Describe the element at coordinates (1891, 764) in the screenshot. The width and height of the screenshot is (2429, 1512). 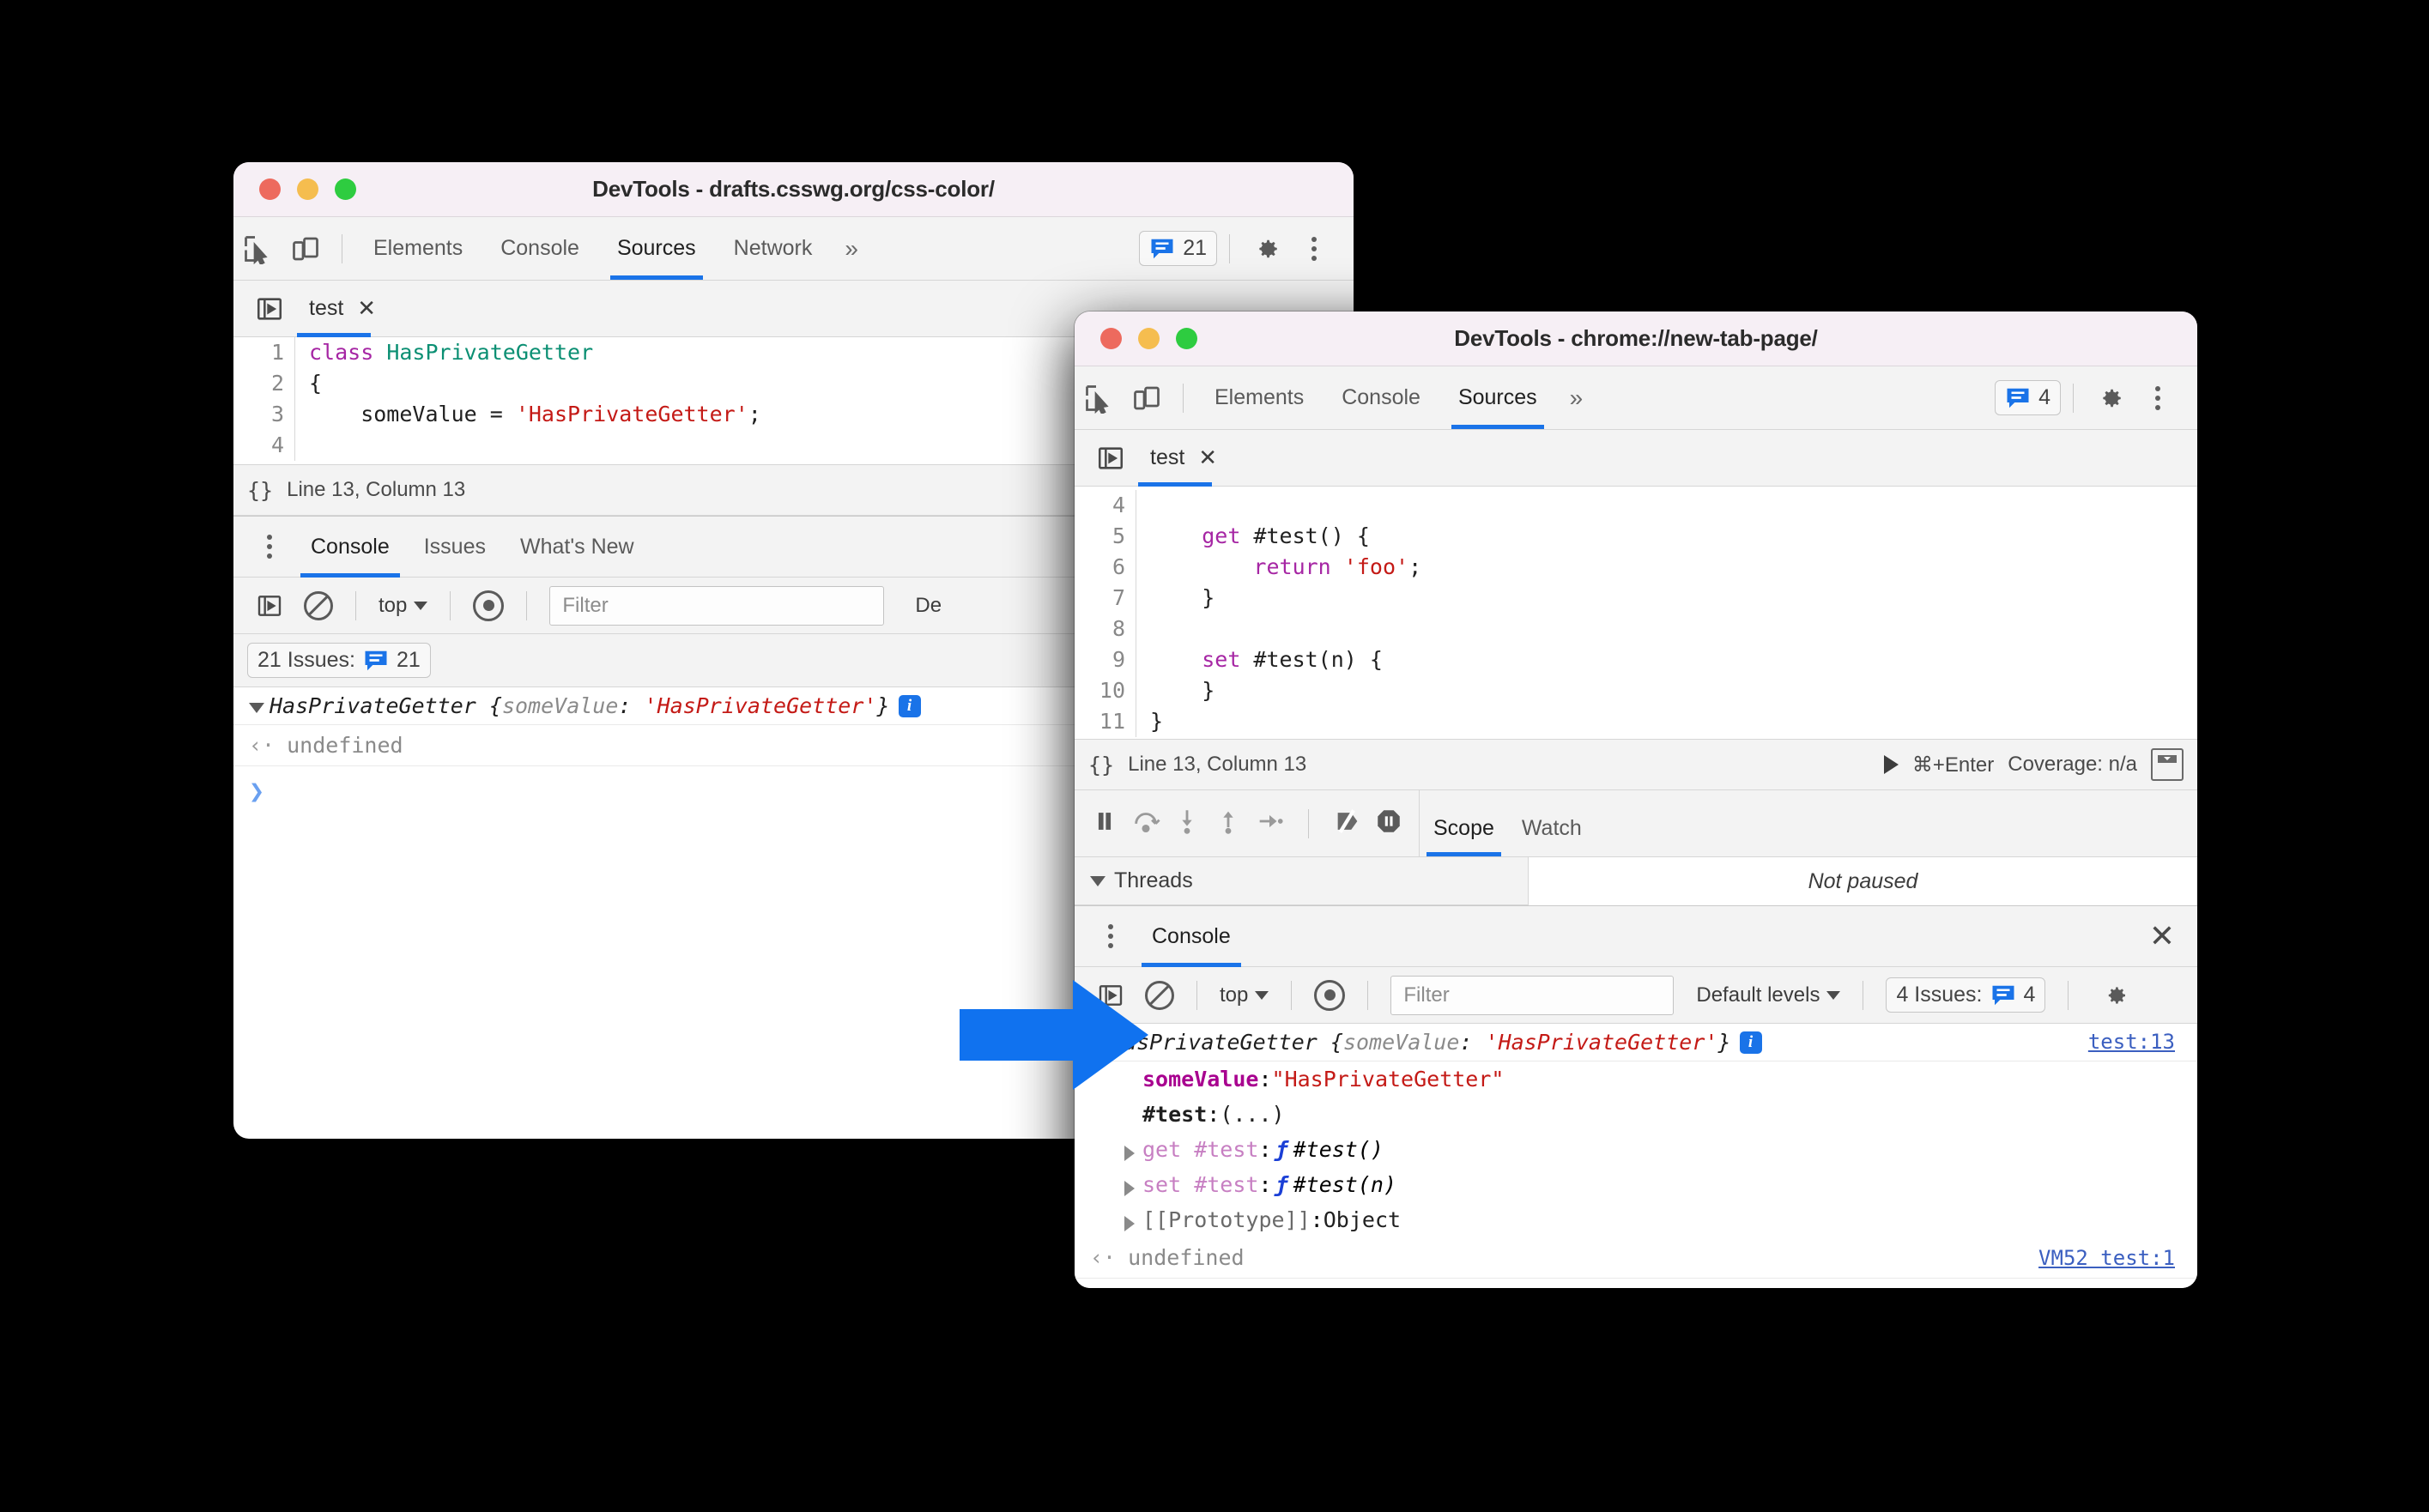
I see `run-snippet-icon` at that location.